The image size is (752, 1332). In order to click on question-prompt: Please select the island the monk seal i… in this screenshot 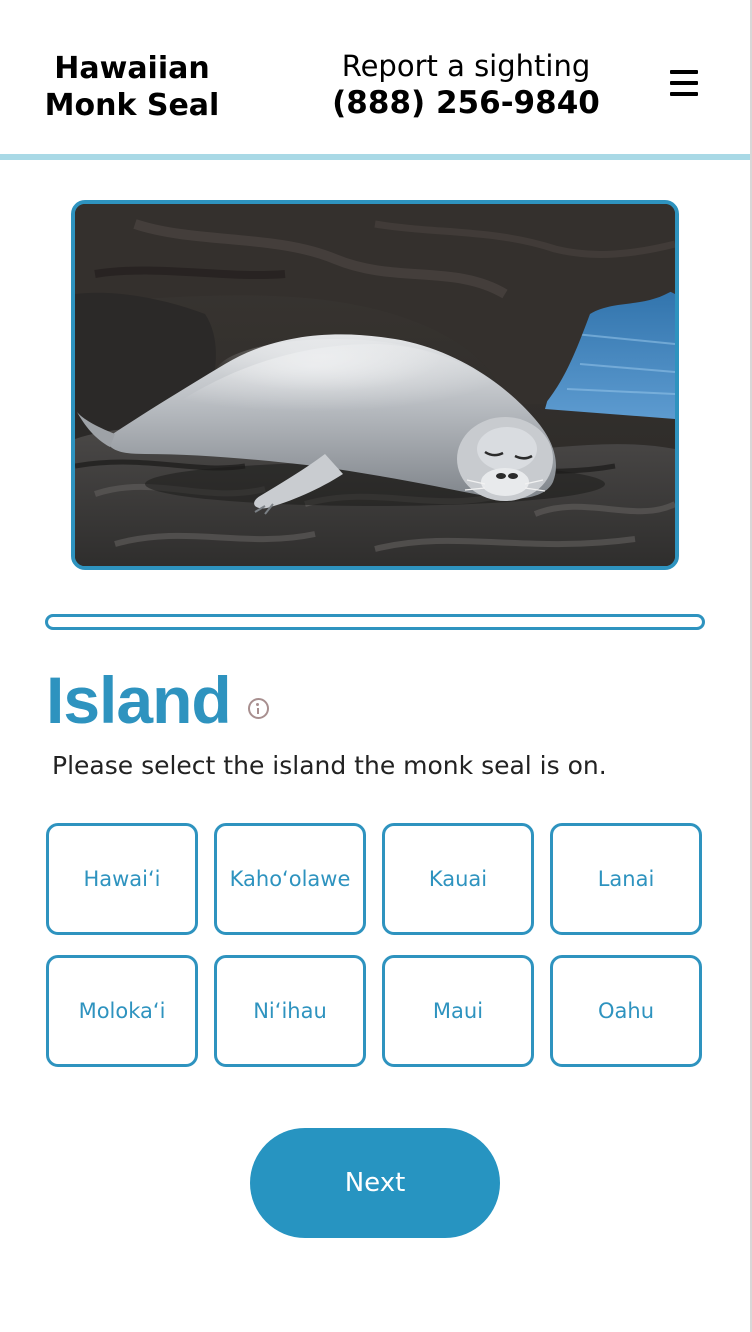, I will do `click(329, 765)`.